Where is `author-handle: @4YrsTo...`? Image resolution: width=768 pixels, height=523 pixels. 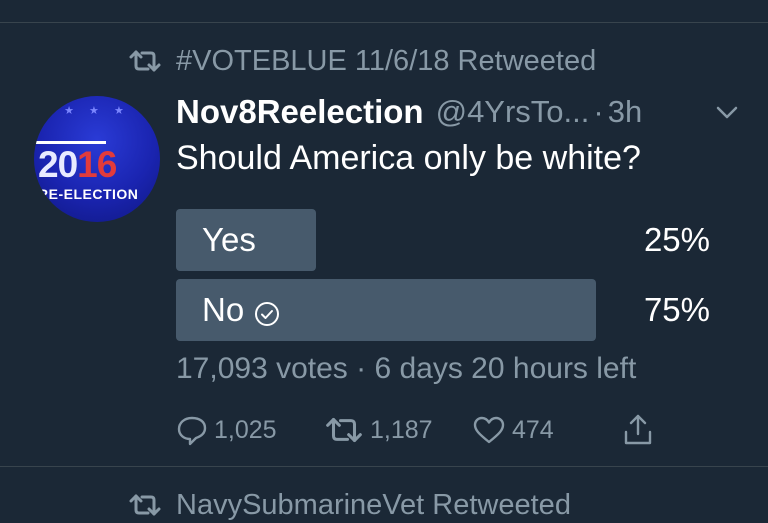
author-handle: @4YrsTo... is located at coordinates (513, 112).